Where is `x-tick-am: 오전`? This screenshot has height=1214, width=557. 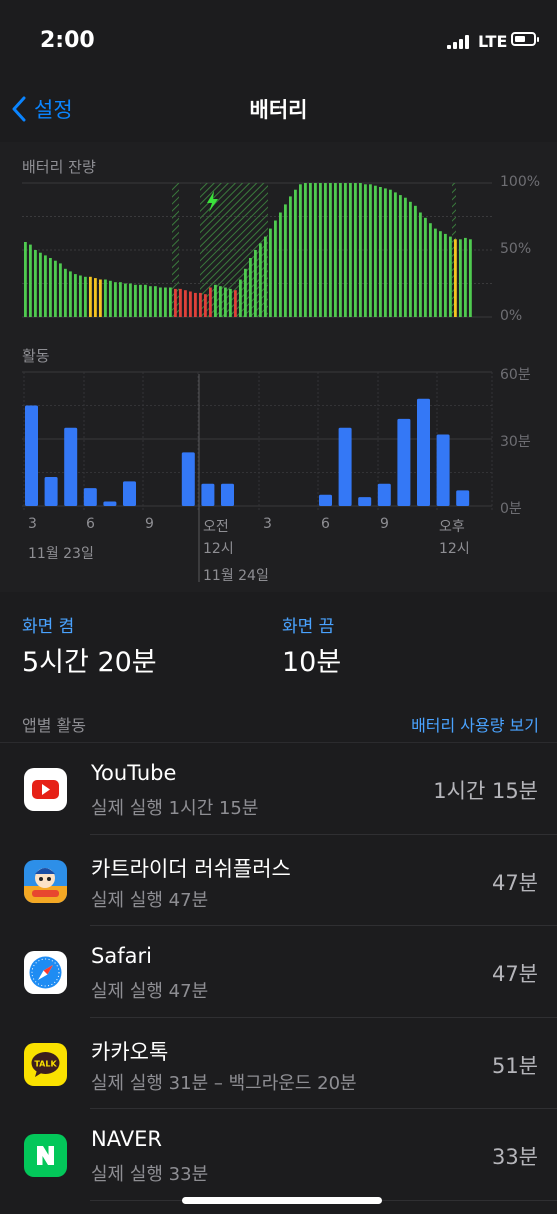
x-tick-am: 오전 is located at coordinates (216, 527).